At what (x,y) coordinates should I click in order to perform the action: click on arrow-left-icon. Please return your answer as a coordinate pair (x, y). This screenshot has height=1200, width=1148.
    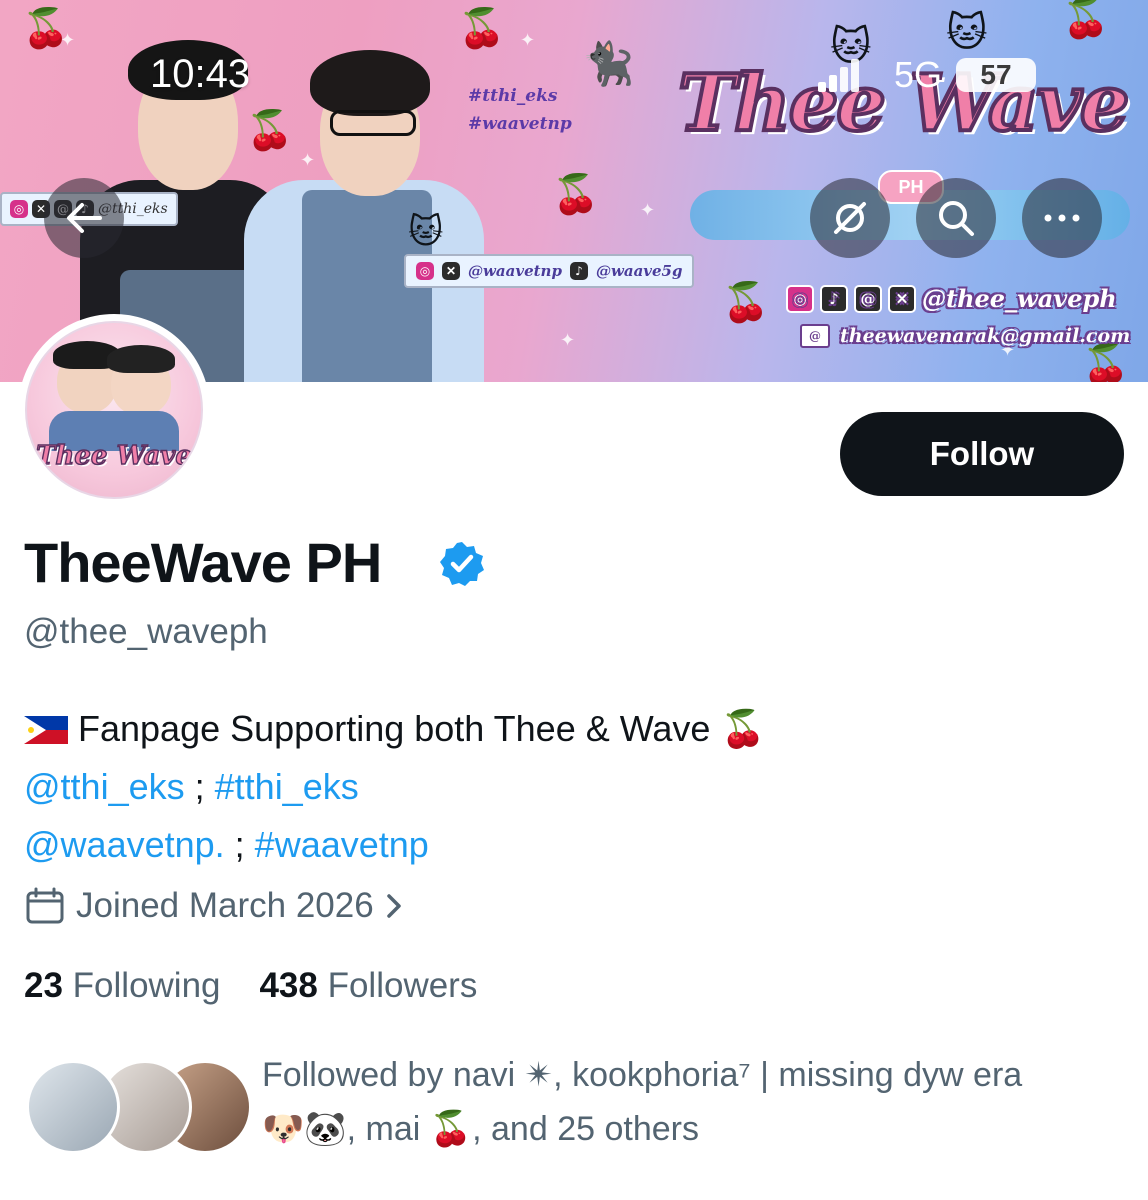
    Looking at the image, I should click on (84, 218).